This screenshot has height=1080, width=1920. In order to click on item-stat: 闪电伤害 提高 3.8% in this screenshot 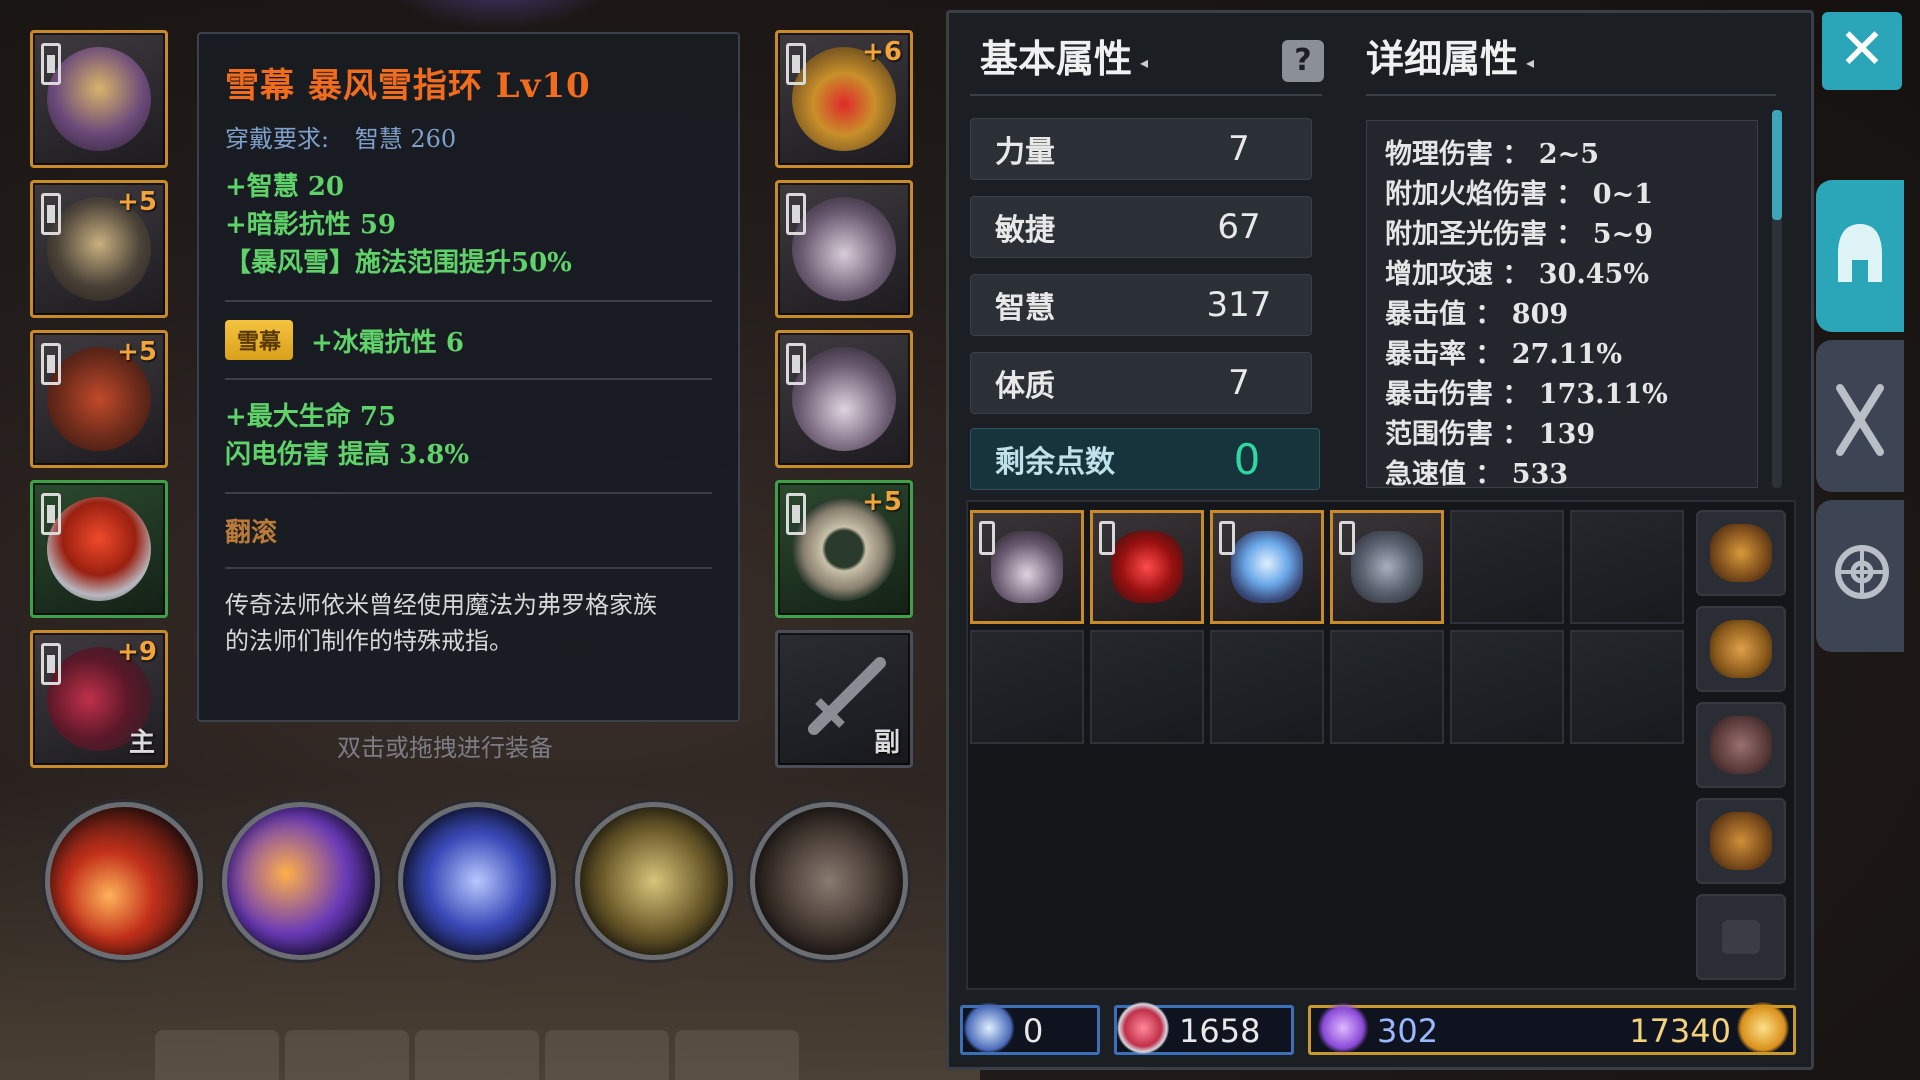, I will do `click(347, 455)`.